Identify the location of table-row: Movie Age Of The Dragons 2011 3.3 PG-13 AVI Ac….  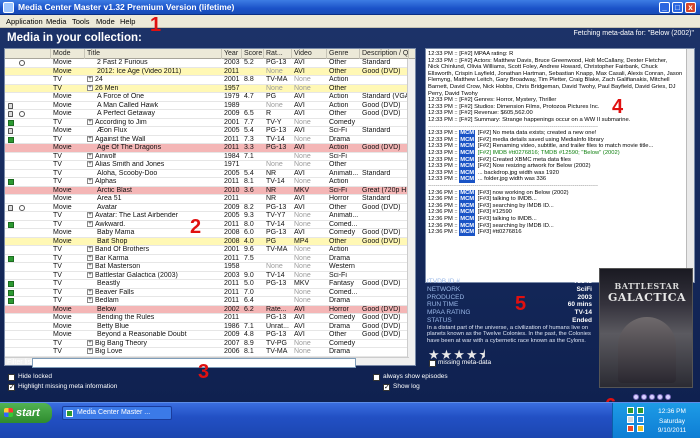
(210, 148).